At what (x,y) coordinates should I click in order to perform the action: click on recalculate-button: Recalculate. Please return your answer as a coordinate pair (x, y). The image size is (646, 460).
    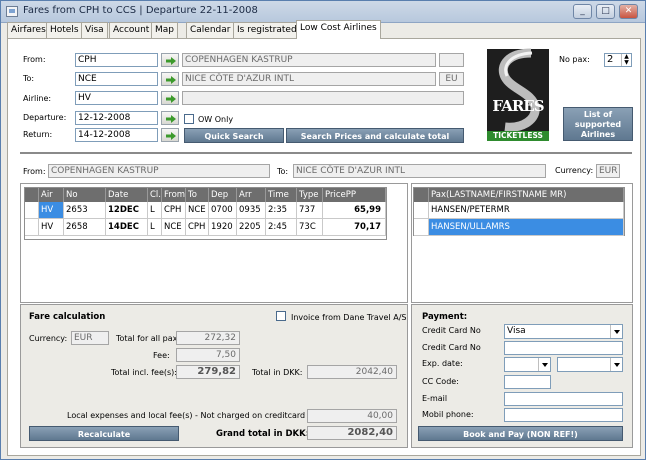
    Looking at the image, I should click on (104, 433).